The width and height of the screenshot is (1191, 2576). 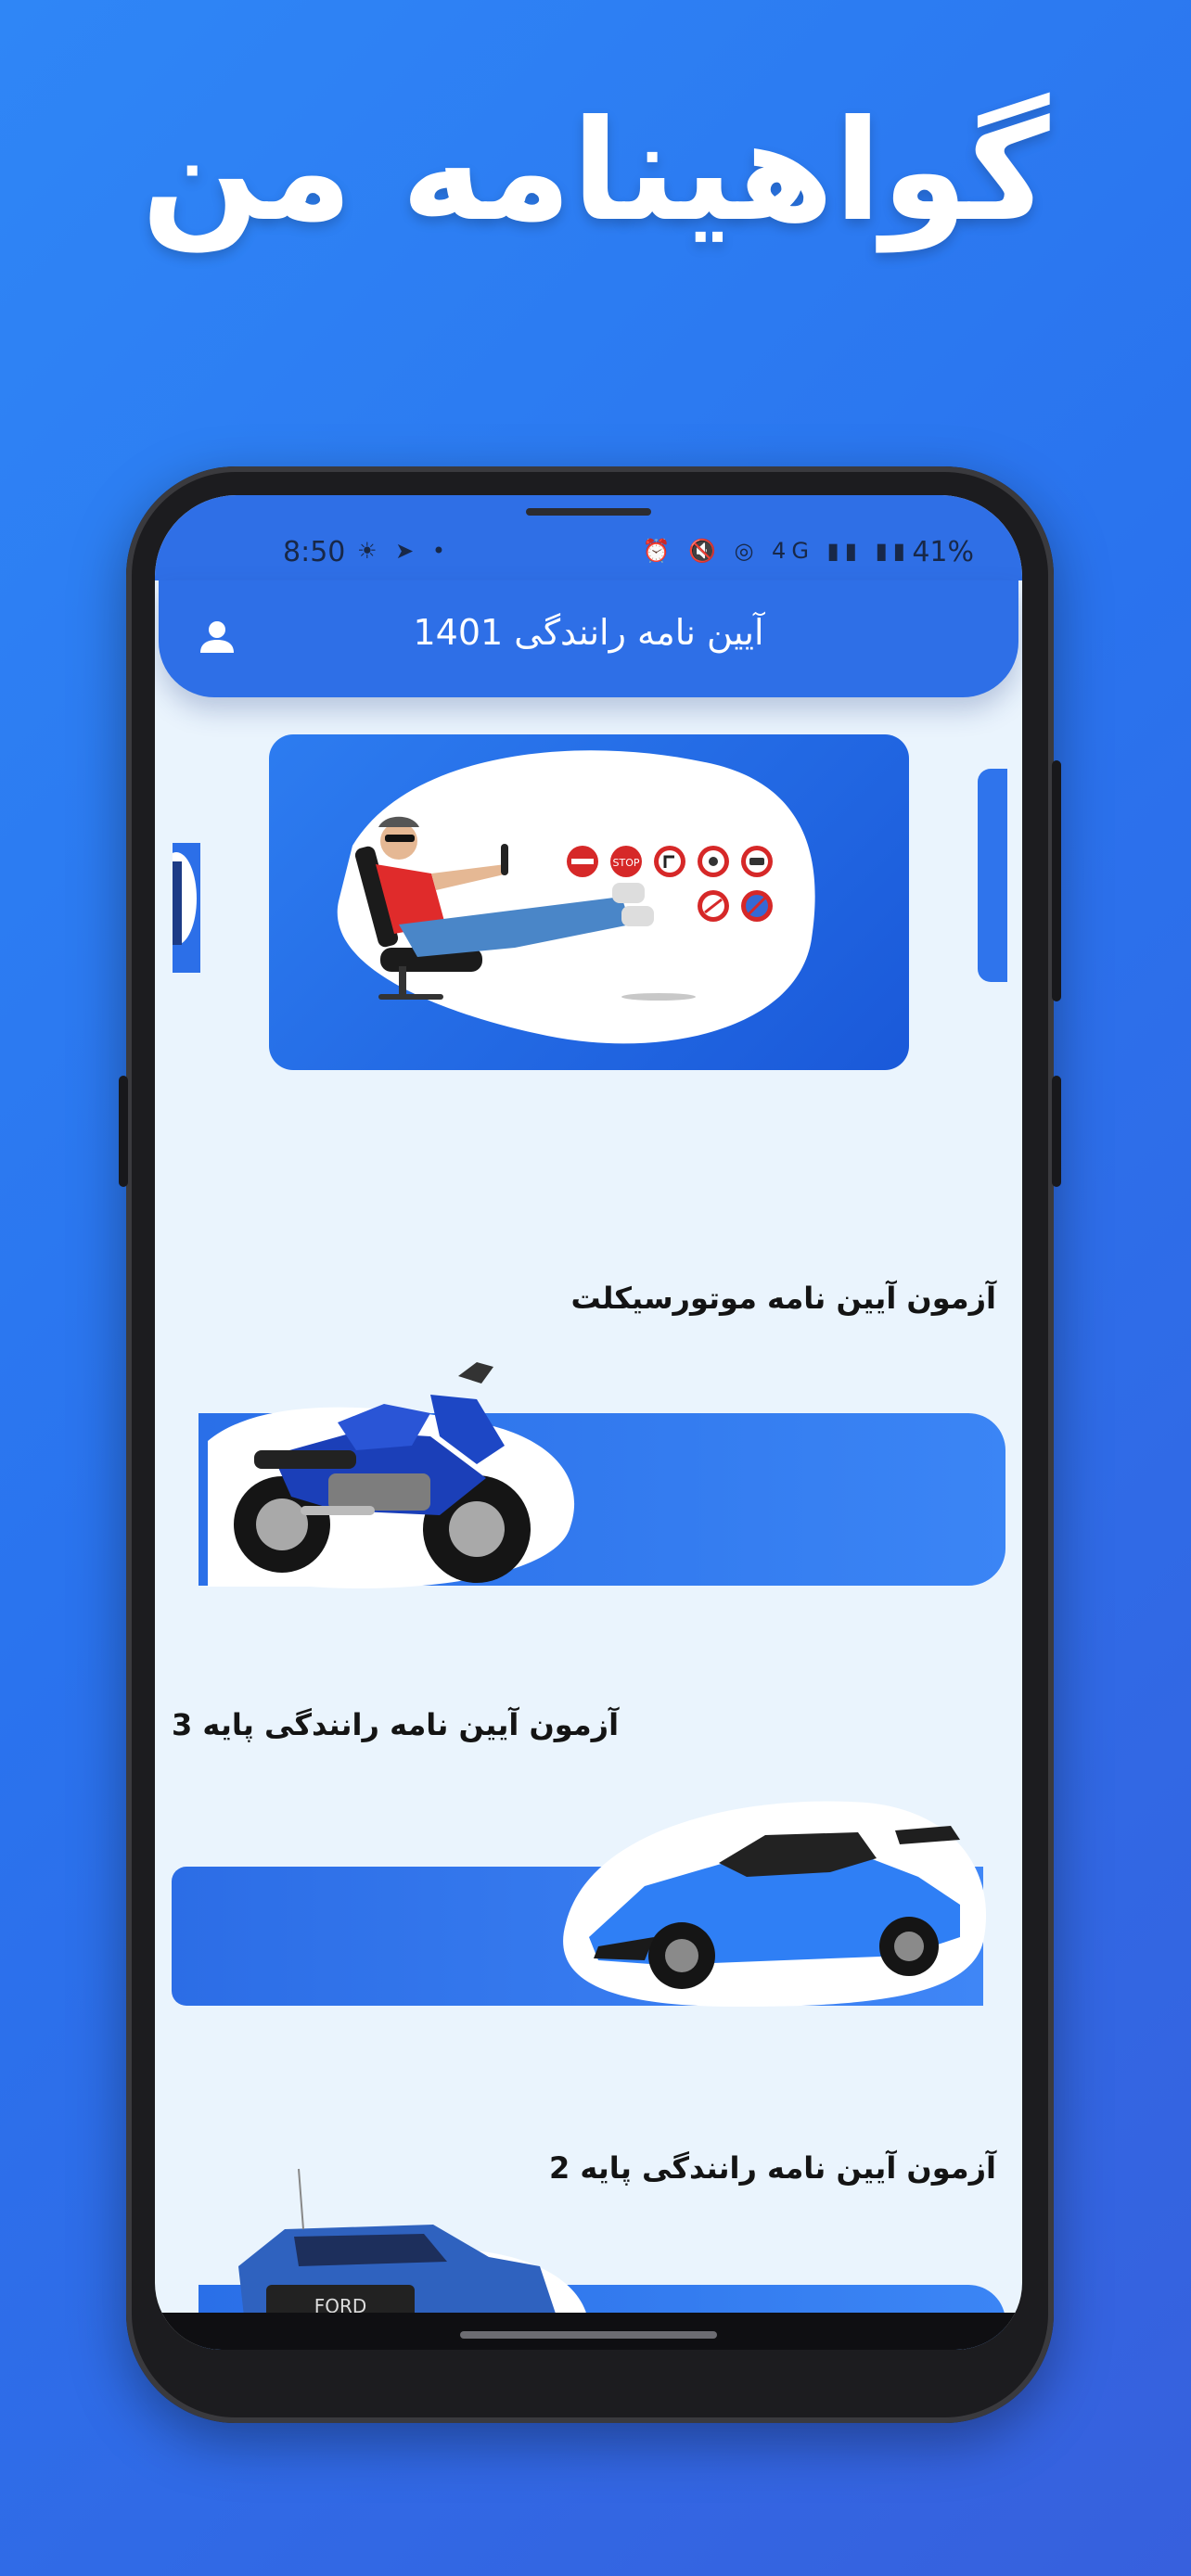 I want to click on carousel-next-slide, so click(x=992, y=876).